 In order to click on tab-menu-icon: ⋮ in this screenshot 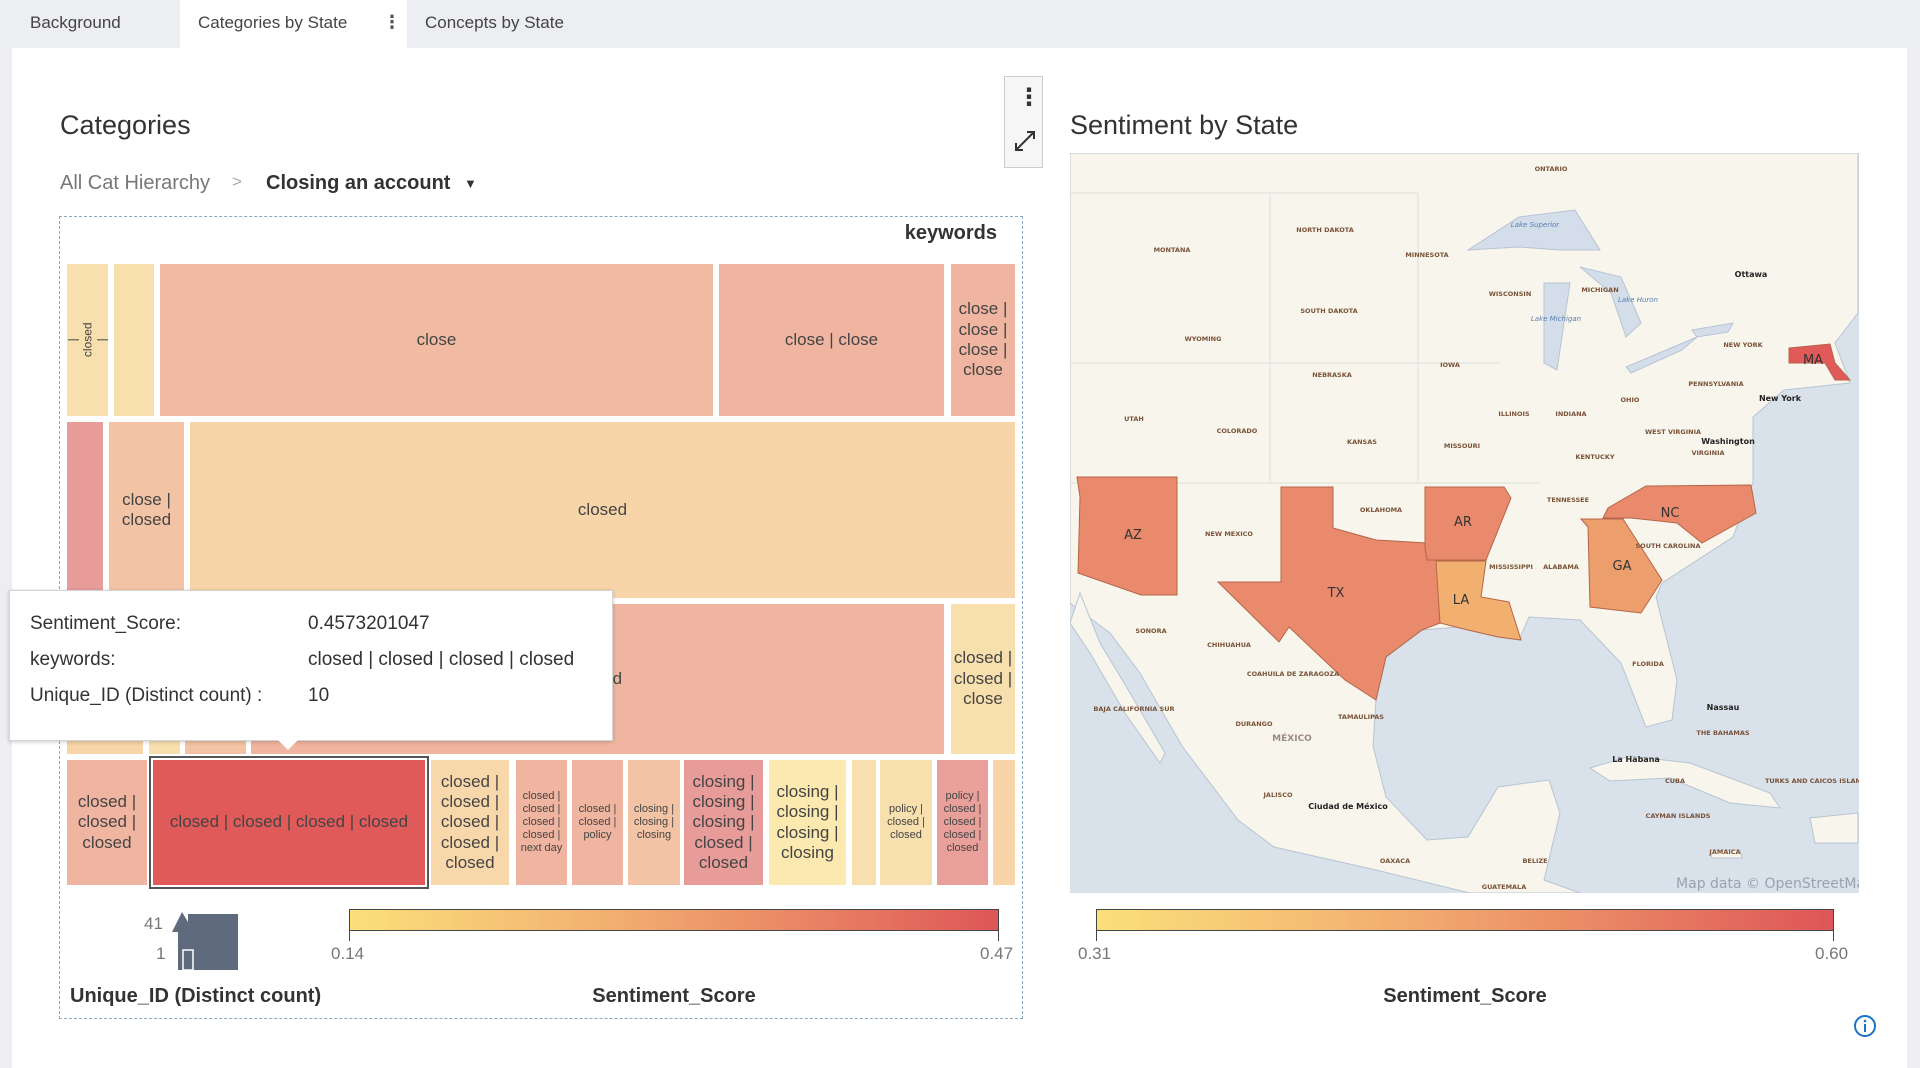, I will do `click(392, 22)`.